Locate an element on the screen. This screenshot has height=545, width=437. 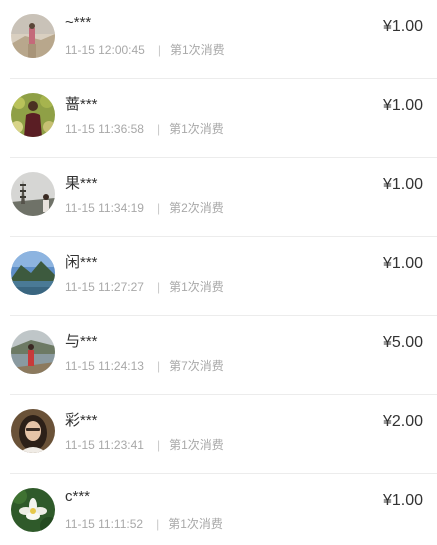
record-row: 闲*** 11-15 11:27:27 | 第1次消费 ¥1.00 is located at coordinates (218, 276).